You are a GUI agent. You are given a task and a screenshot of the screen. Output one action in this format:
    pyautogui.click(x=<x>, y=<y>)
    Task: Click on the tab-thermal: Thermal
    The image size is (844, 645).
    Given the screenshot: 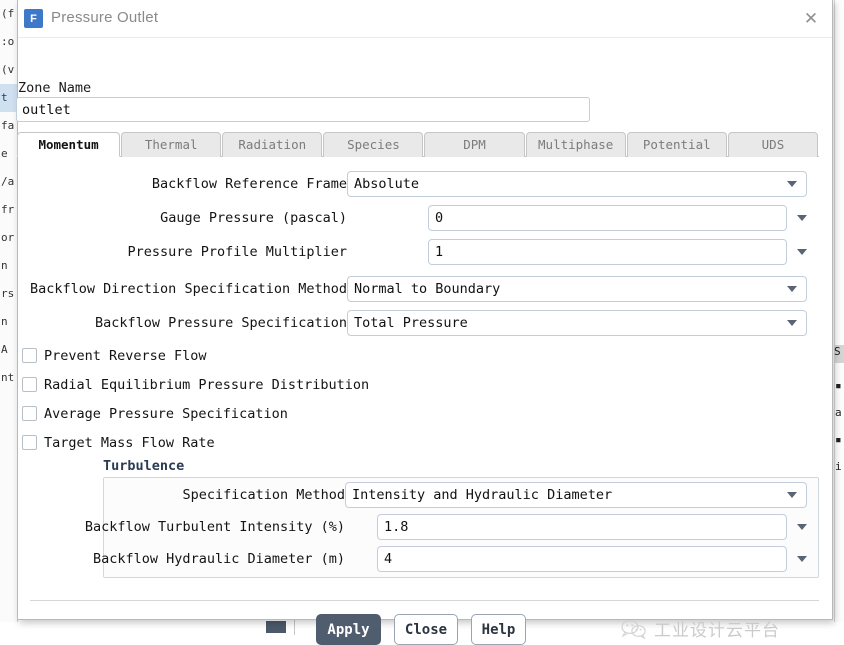 What is the action you would take?
    pyautogui.click(x=171, y=144)
    